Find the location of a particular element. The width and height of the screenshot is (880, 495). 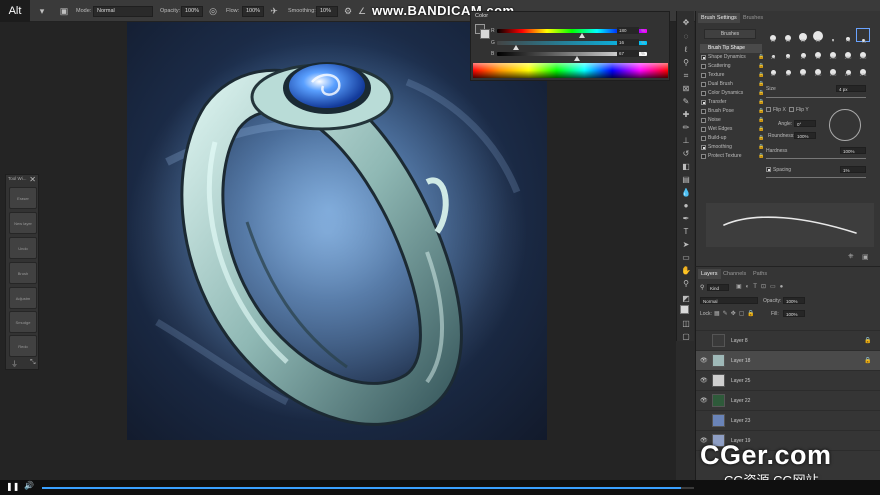

tab-layers: Layers is located at coordinates (709, 274).